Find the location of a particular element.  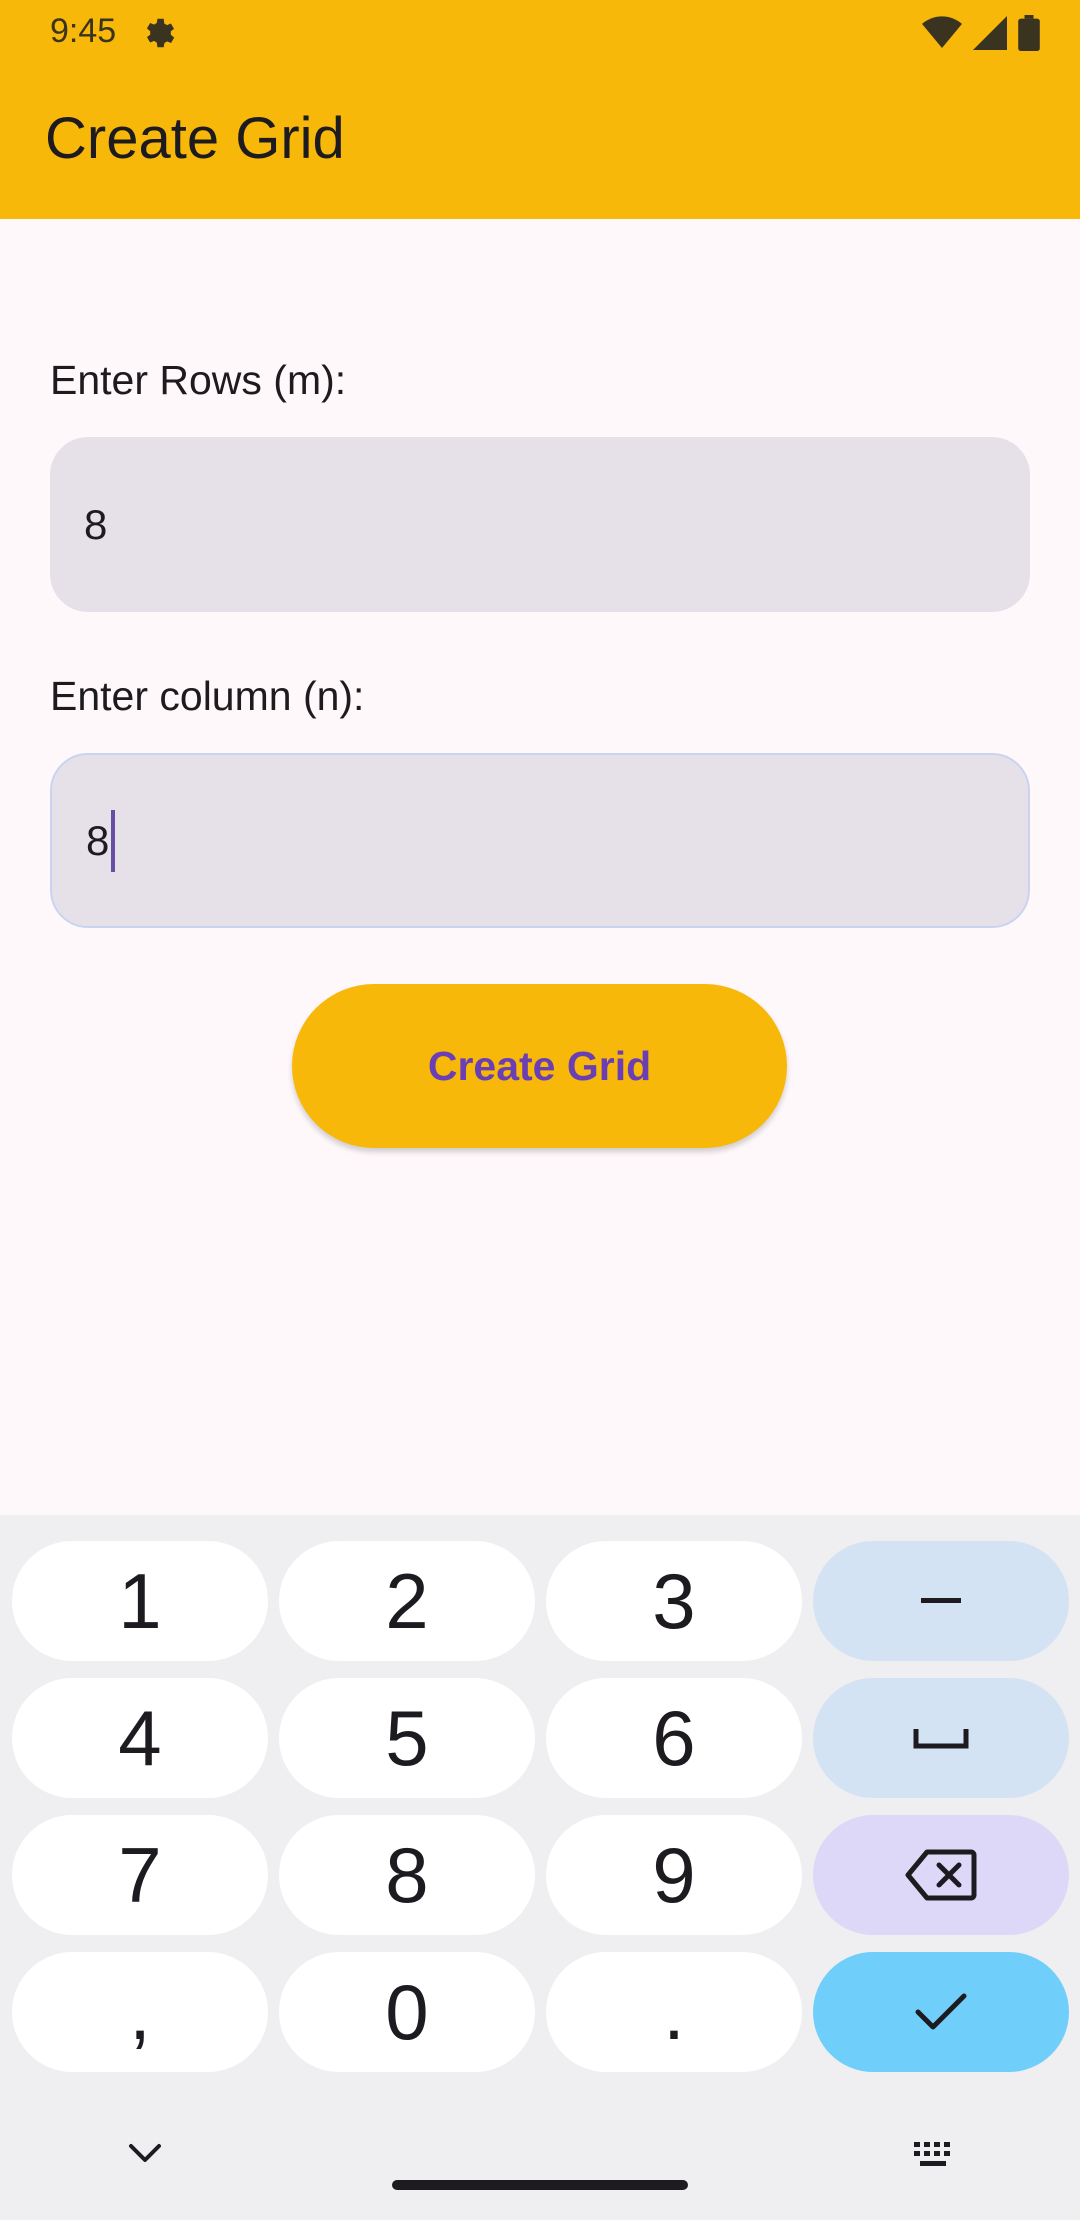

rows-input: 8 is located at coordinates (540, 524).